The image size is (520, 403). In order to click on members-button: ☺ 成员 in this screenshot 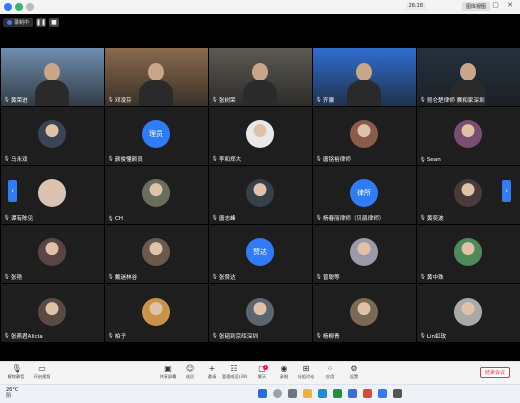, I will do `click(190, 372)`.